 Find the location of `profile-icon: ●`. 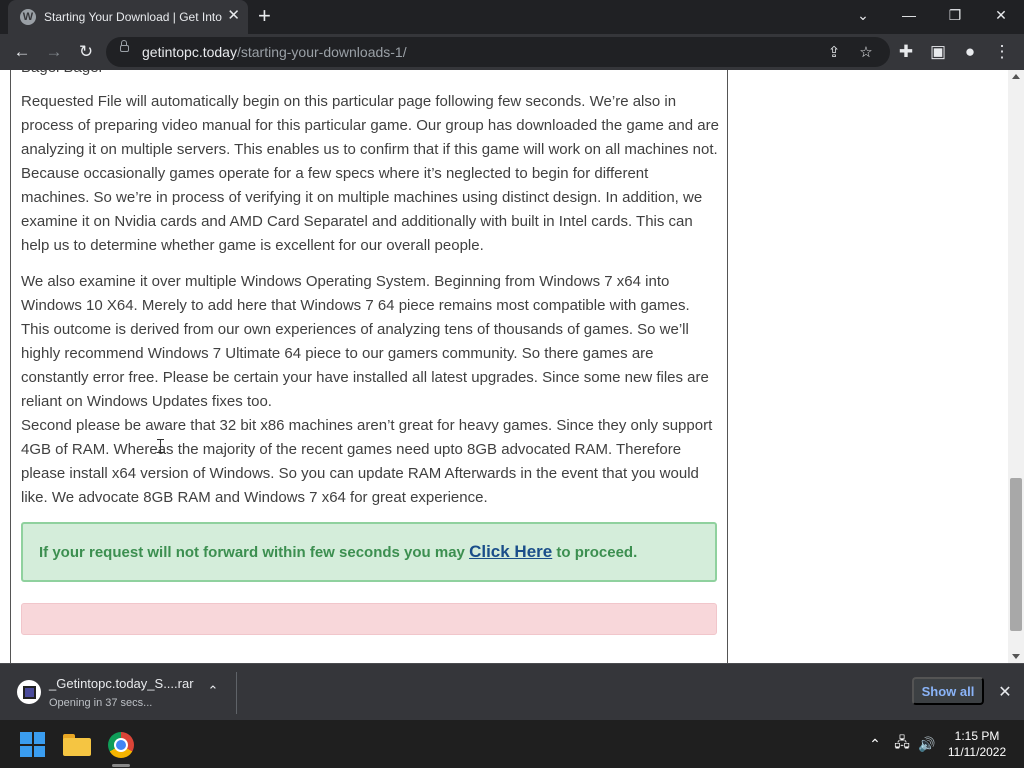

profile-icon: ● is located at coordinates (970, 52).